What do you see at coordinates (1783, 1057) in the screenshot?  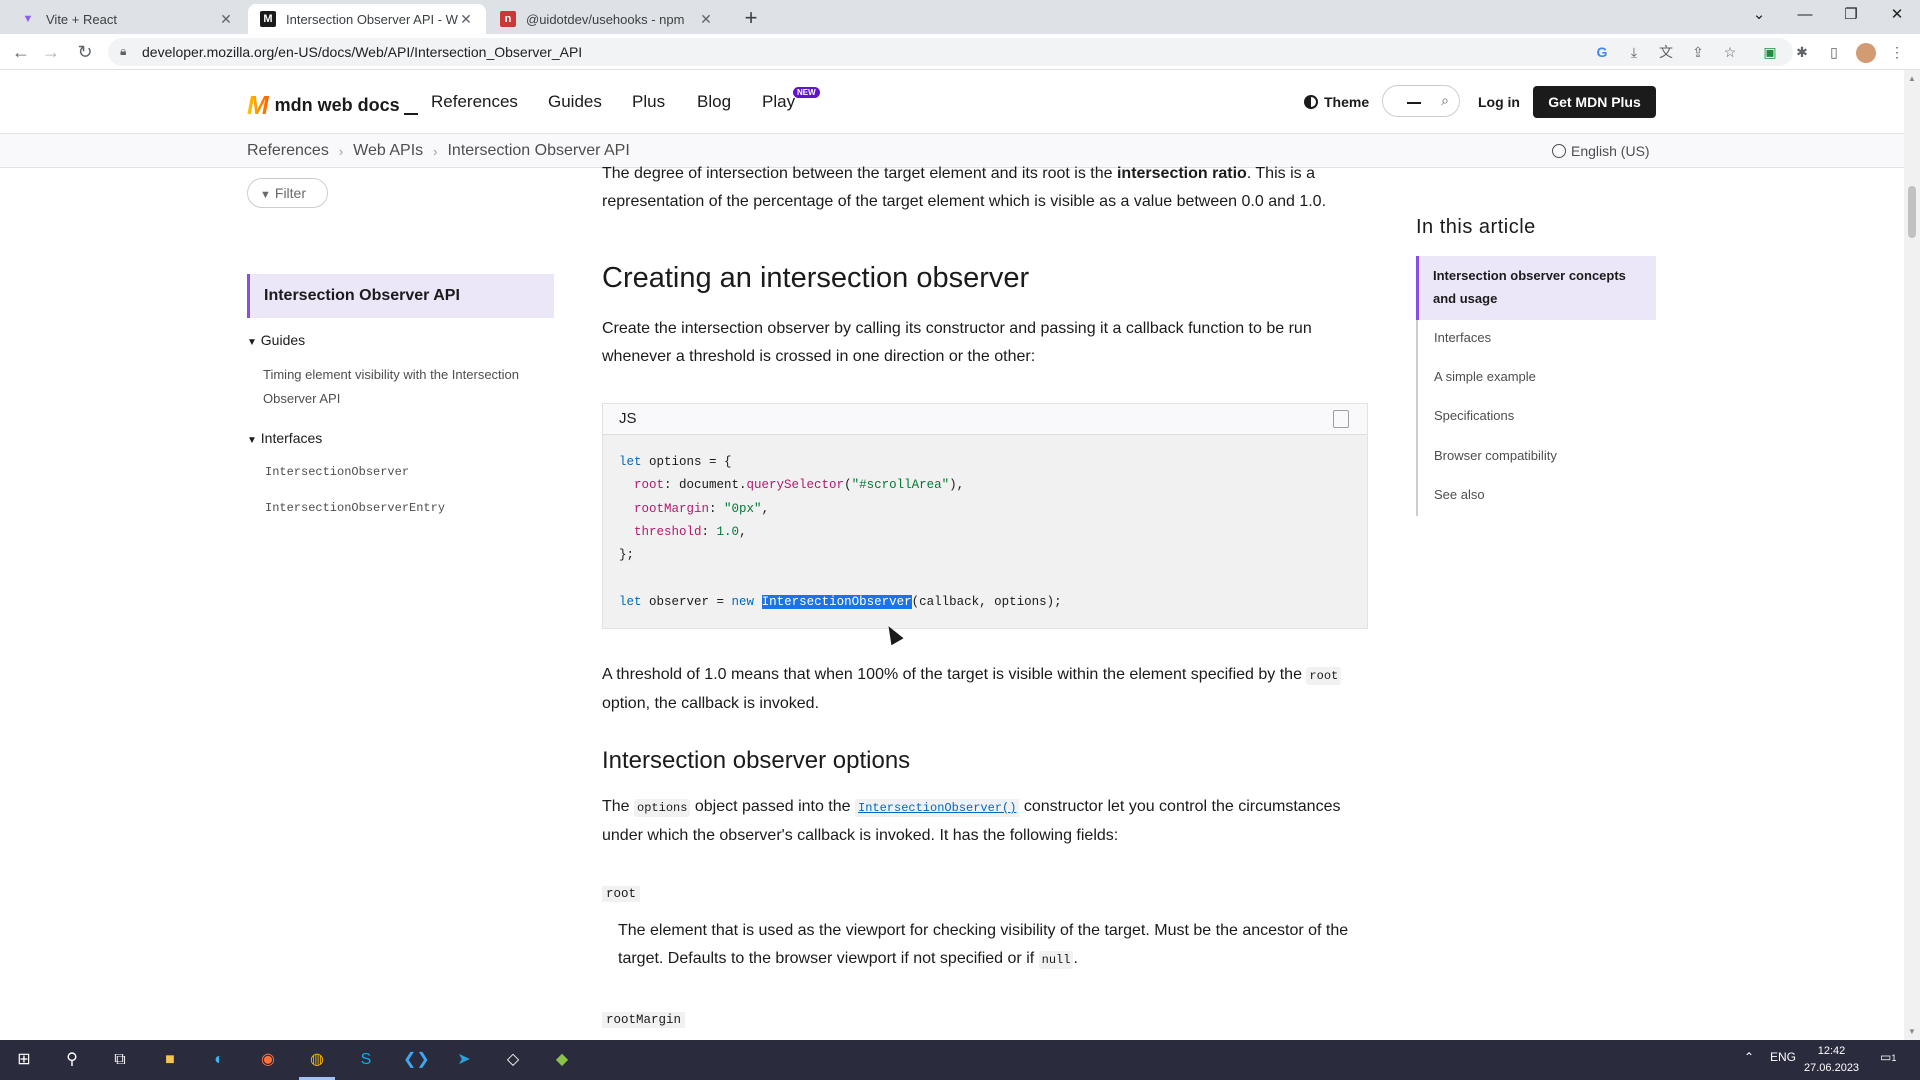 I see `input-language: ENG` at bounding box center [1783, 1057].